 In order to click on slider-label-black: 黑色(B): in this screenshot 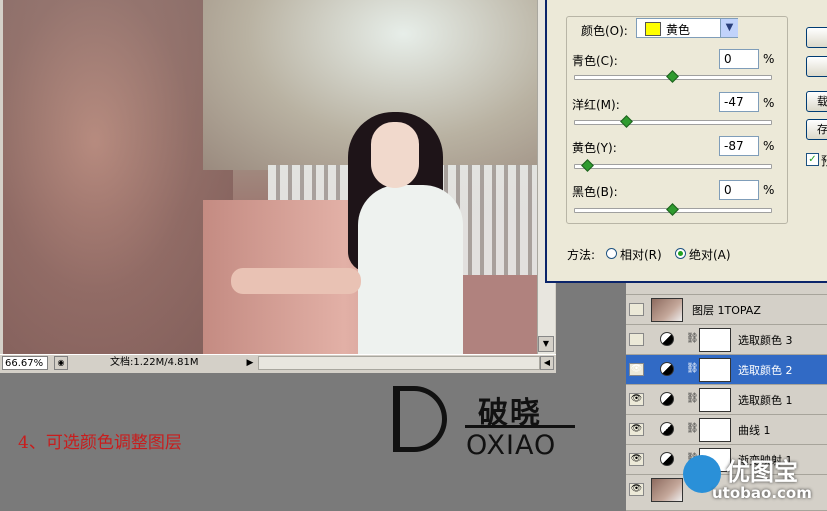, I will do `click(595, 192)`.